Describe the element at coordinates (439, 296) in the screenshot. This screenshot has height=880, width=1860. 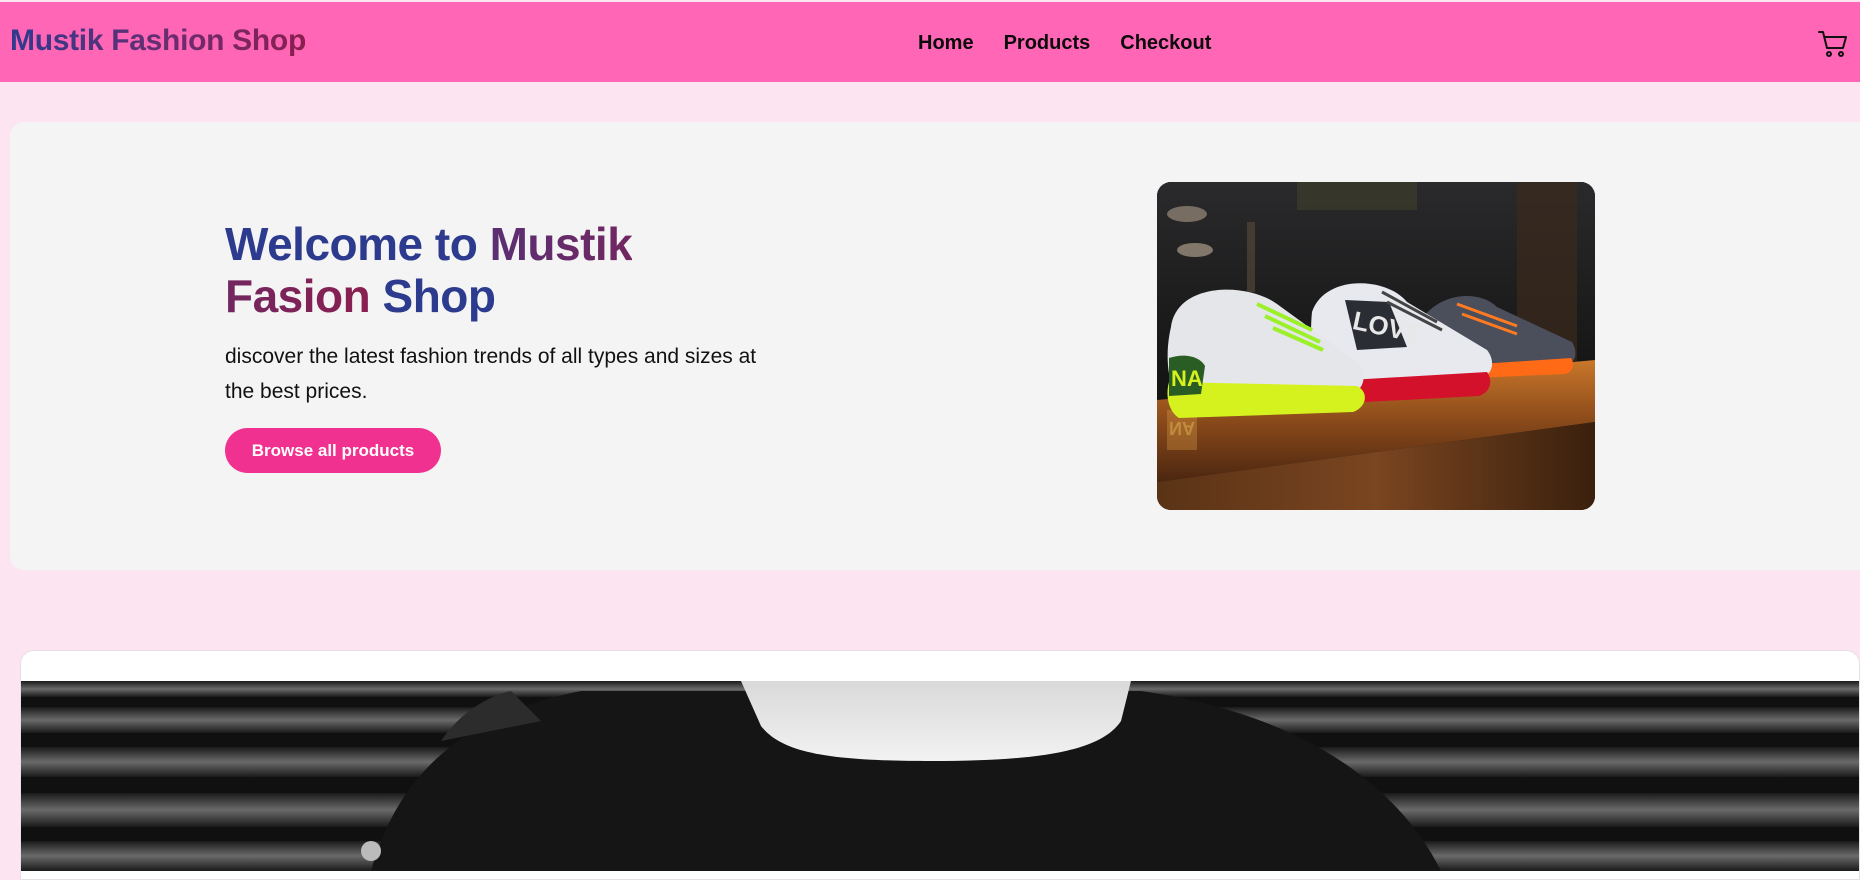
I see `hero-title-part3: Shop` at that location.